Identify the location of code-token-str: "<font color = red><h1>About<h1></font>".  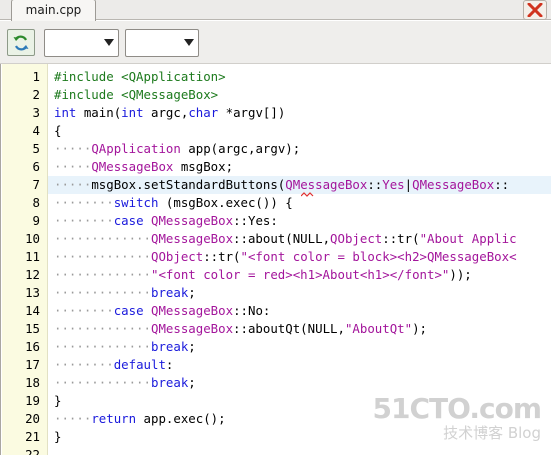
(300, 274).